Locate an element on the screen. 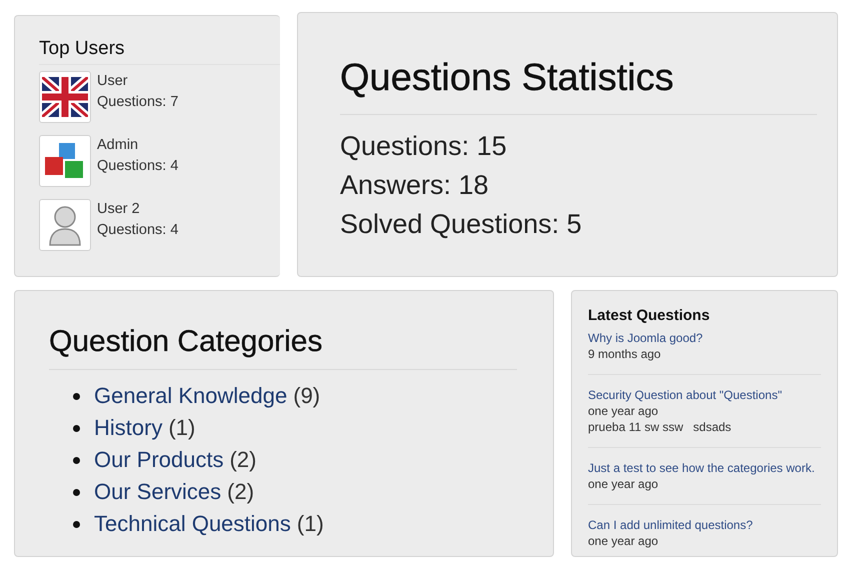 Image resolution: width=850 pixels, height=567 pixels. panel-title: Top Users is located at coordinates (159, 51).